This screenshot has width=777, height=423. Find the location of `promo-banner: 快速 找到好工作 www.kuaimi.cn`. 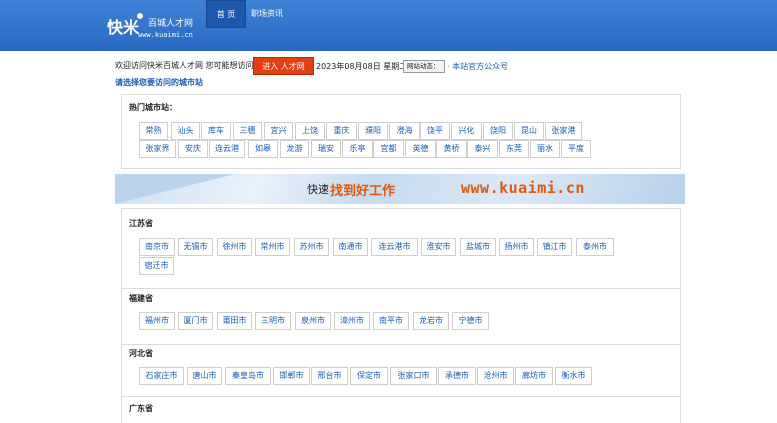

promo-banner: 快速 找到好工作 www.kuaimi.cn is located at coordinates (400, 189).